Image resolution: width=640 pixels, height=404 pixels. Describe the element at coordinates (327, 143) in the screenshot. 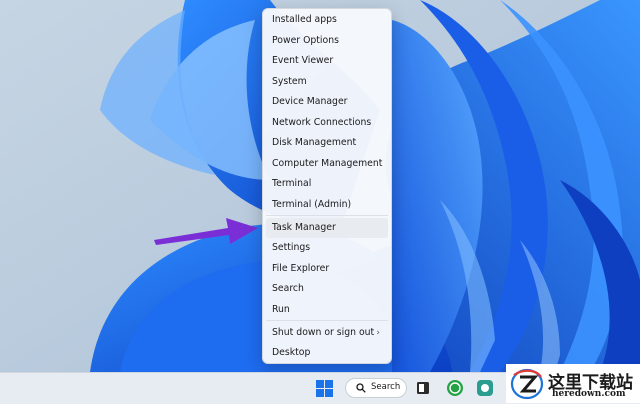

I see `menu-item-disk-management: Disk Management` at that location.